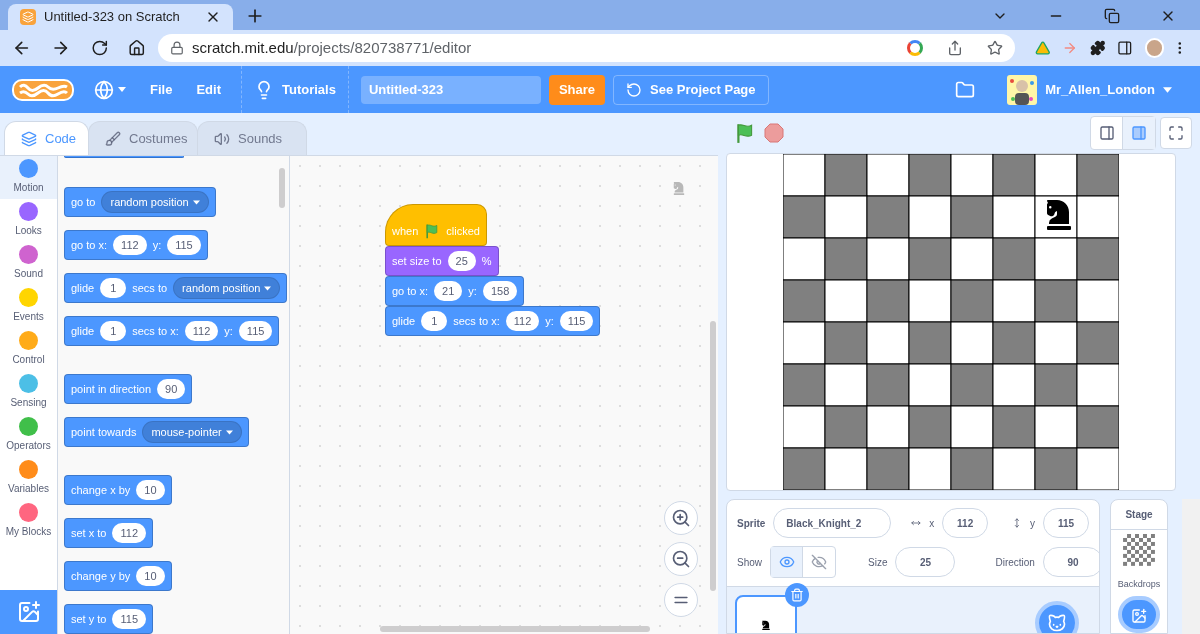 Image resolution: width=1200 pixels, height=634 pixels. What do you see at coordinates (28, 478) in the screenshot?
I see `category-button: Variables` at bounding box center [28, 478].